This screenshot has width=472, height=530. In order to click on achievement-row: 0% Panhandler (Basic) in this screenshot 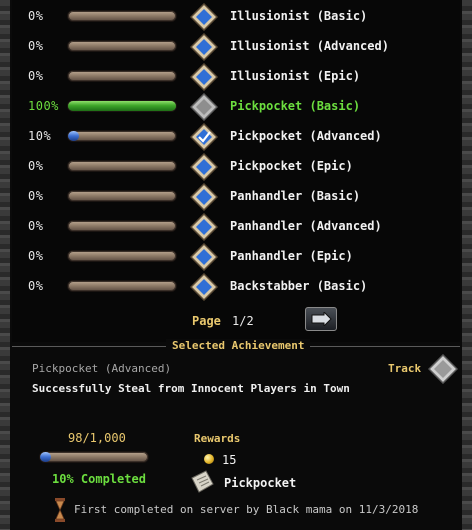, I will do `click(236, 198)`.